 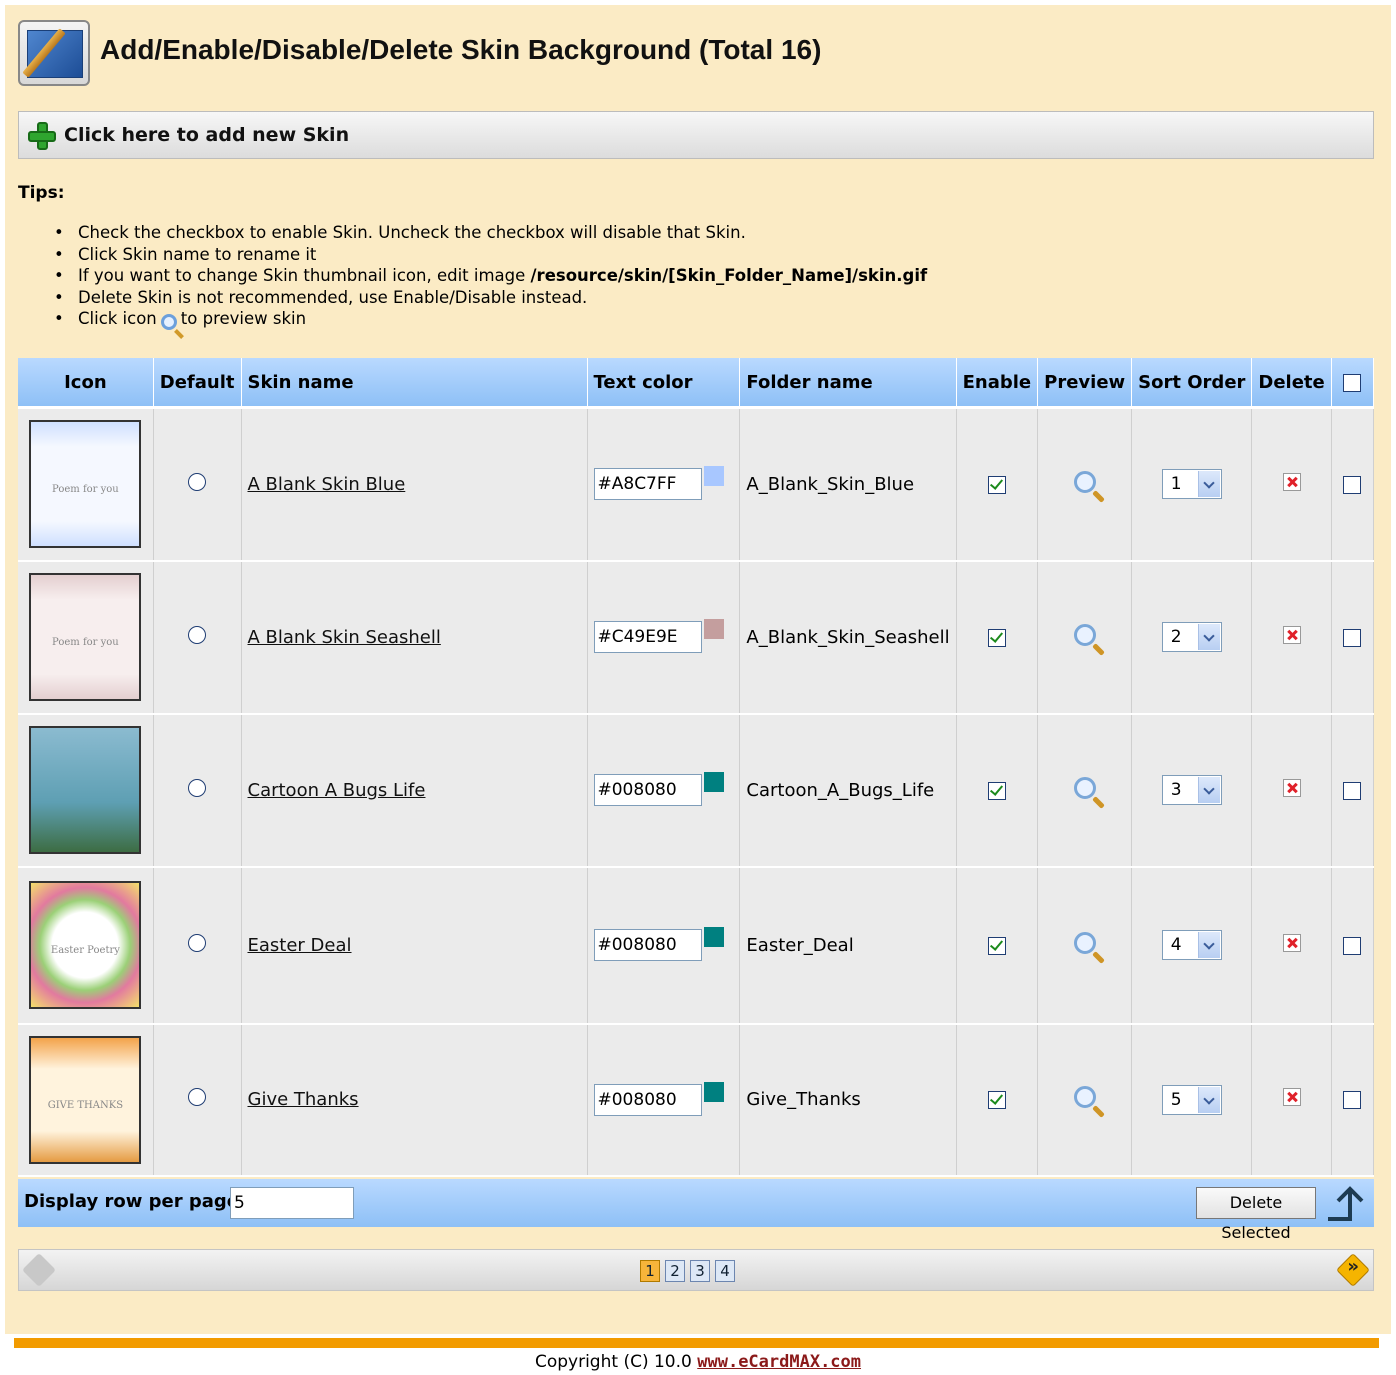 What do you see at coordinates (39, 1270) in the screenshot?
I see `previous-page-icon` at bounding box center [39, 1270].